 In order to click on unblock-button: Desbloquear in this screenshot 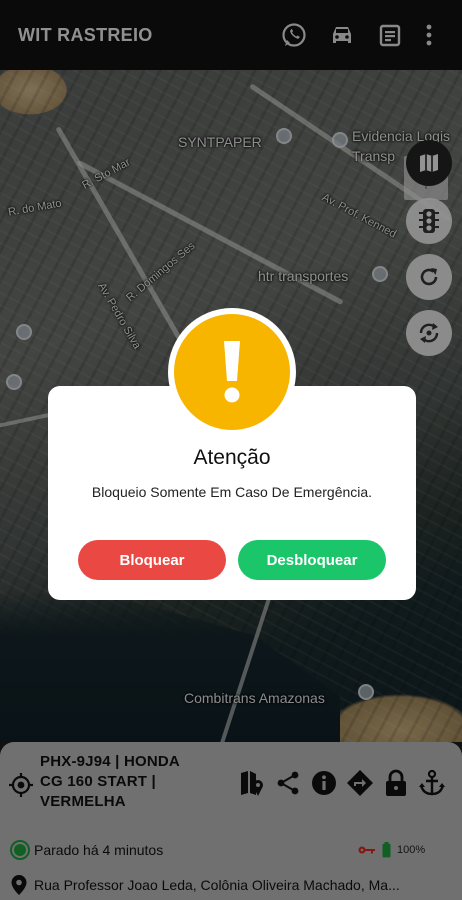, I will do `click(312, 560)`.